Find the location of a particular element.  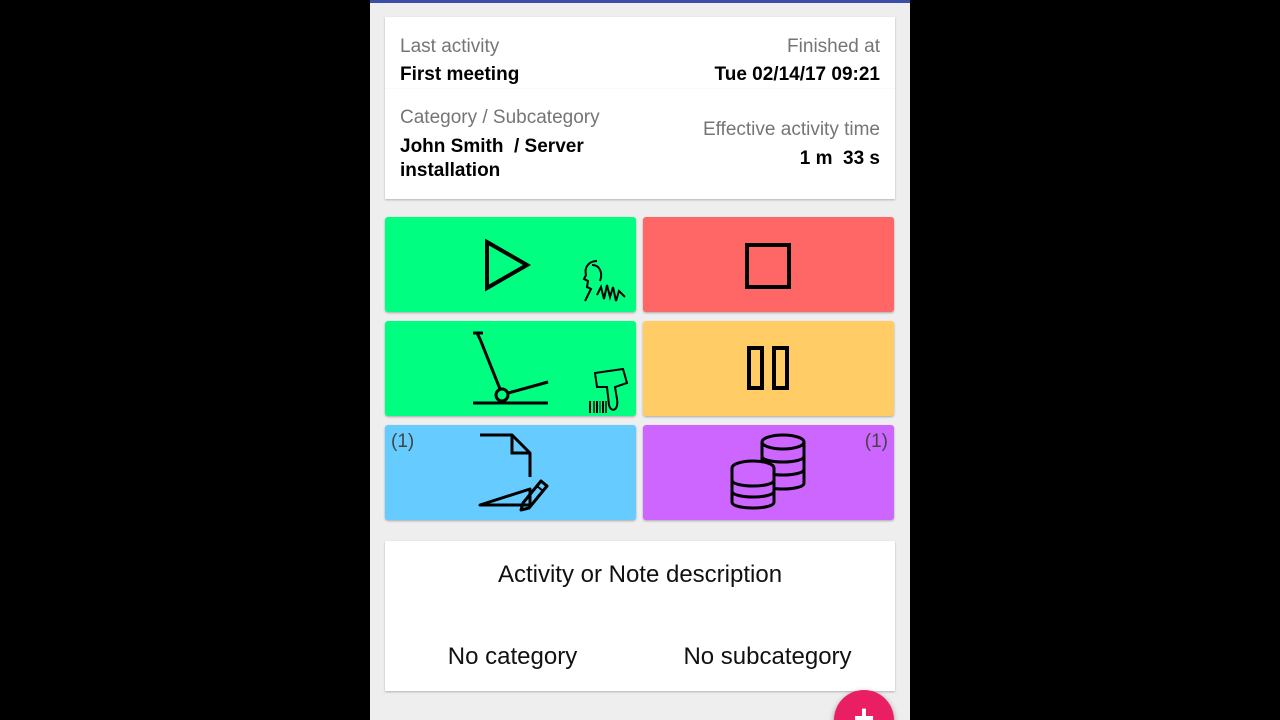

notes-button: (1) is located at coordinates (510, 472).